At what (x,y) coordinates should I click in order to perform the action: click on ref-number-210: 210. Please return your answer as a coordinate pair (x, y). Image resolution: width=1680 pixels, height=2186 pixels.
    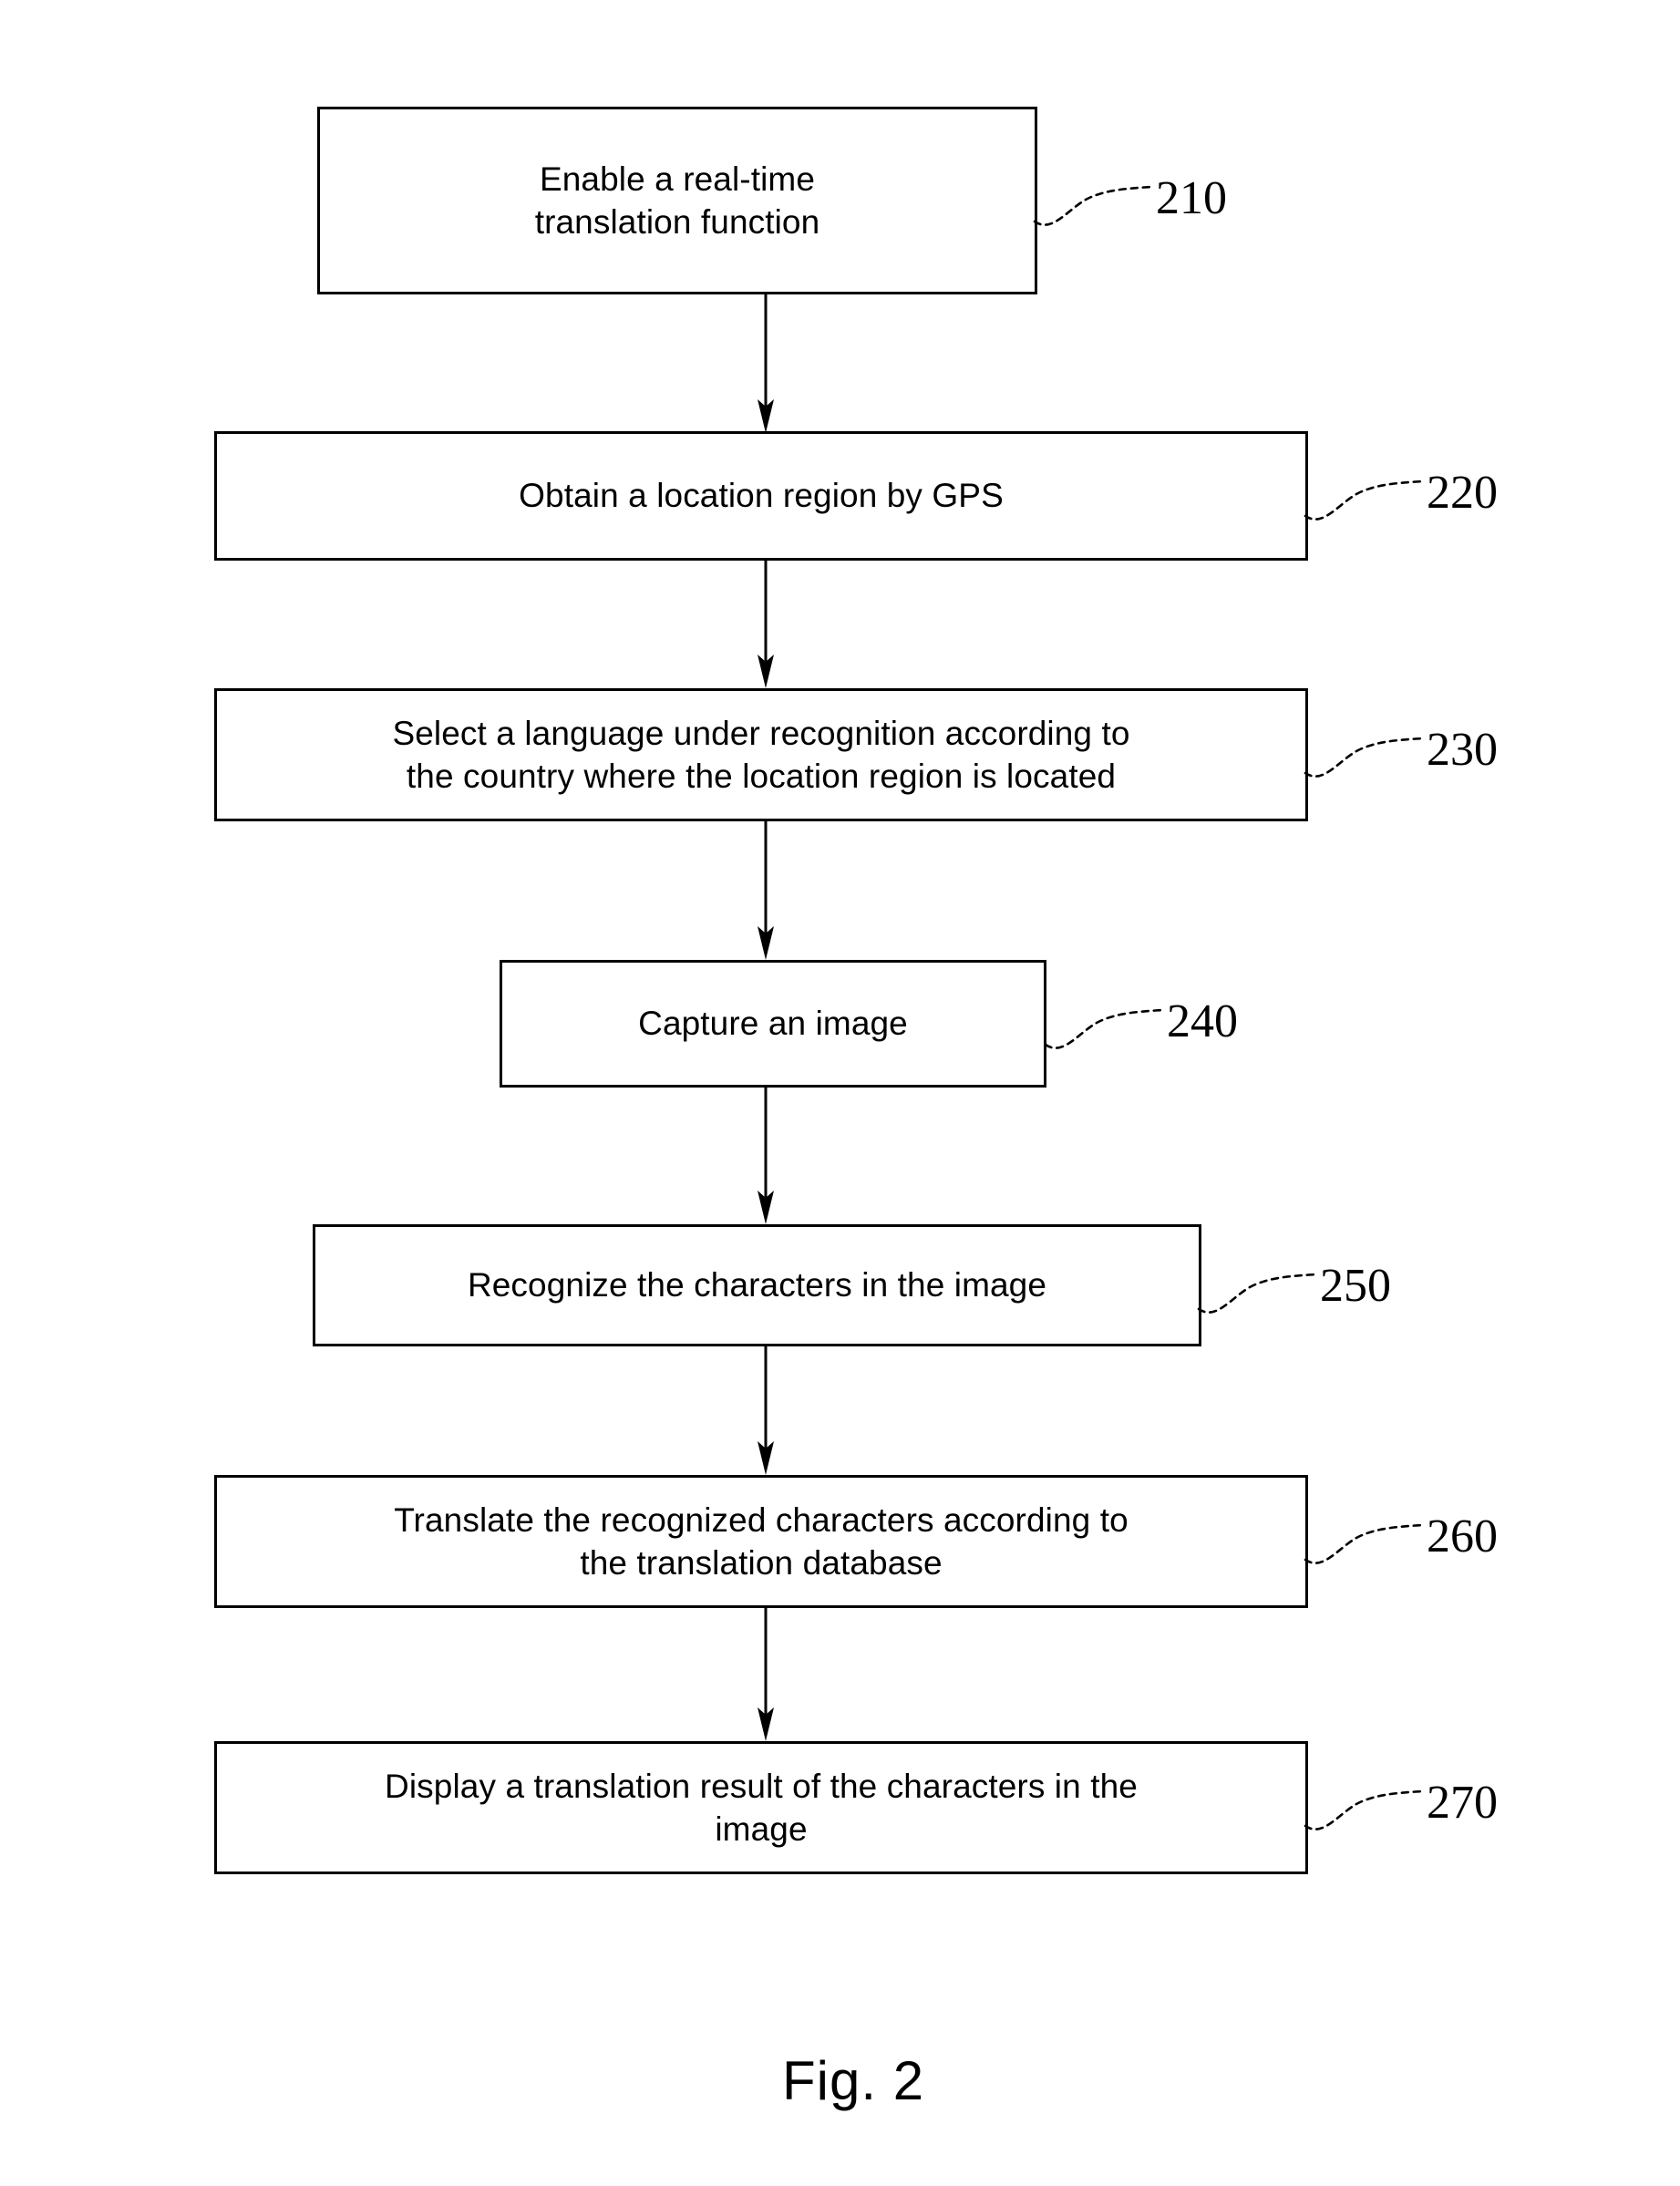
    Looking at the image, I should click on (1192, 198).